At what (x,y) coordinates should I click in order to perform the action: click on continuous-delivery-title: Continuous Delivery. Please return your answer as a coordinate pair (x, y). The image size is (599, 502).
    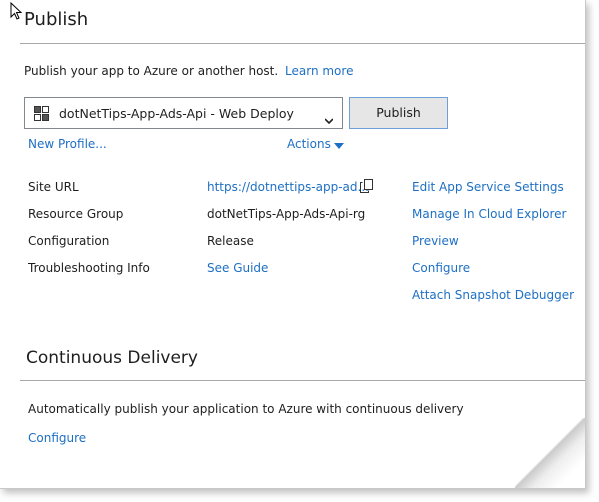
    Looking at the image, I should click on (112, 358).